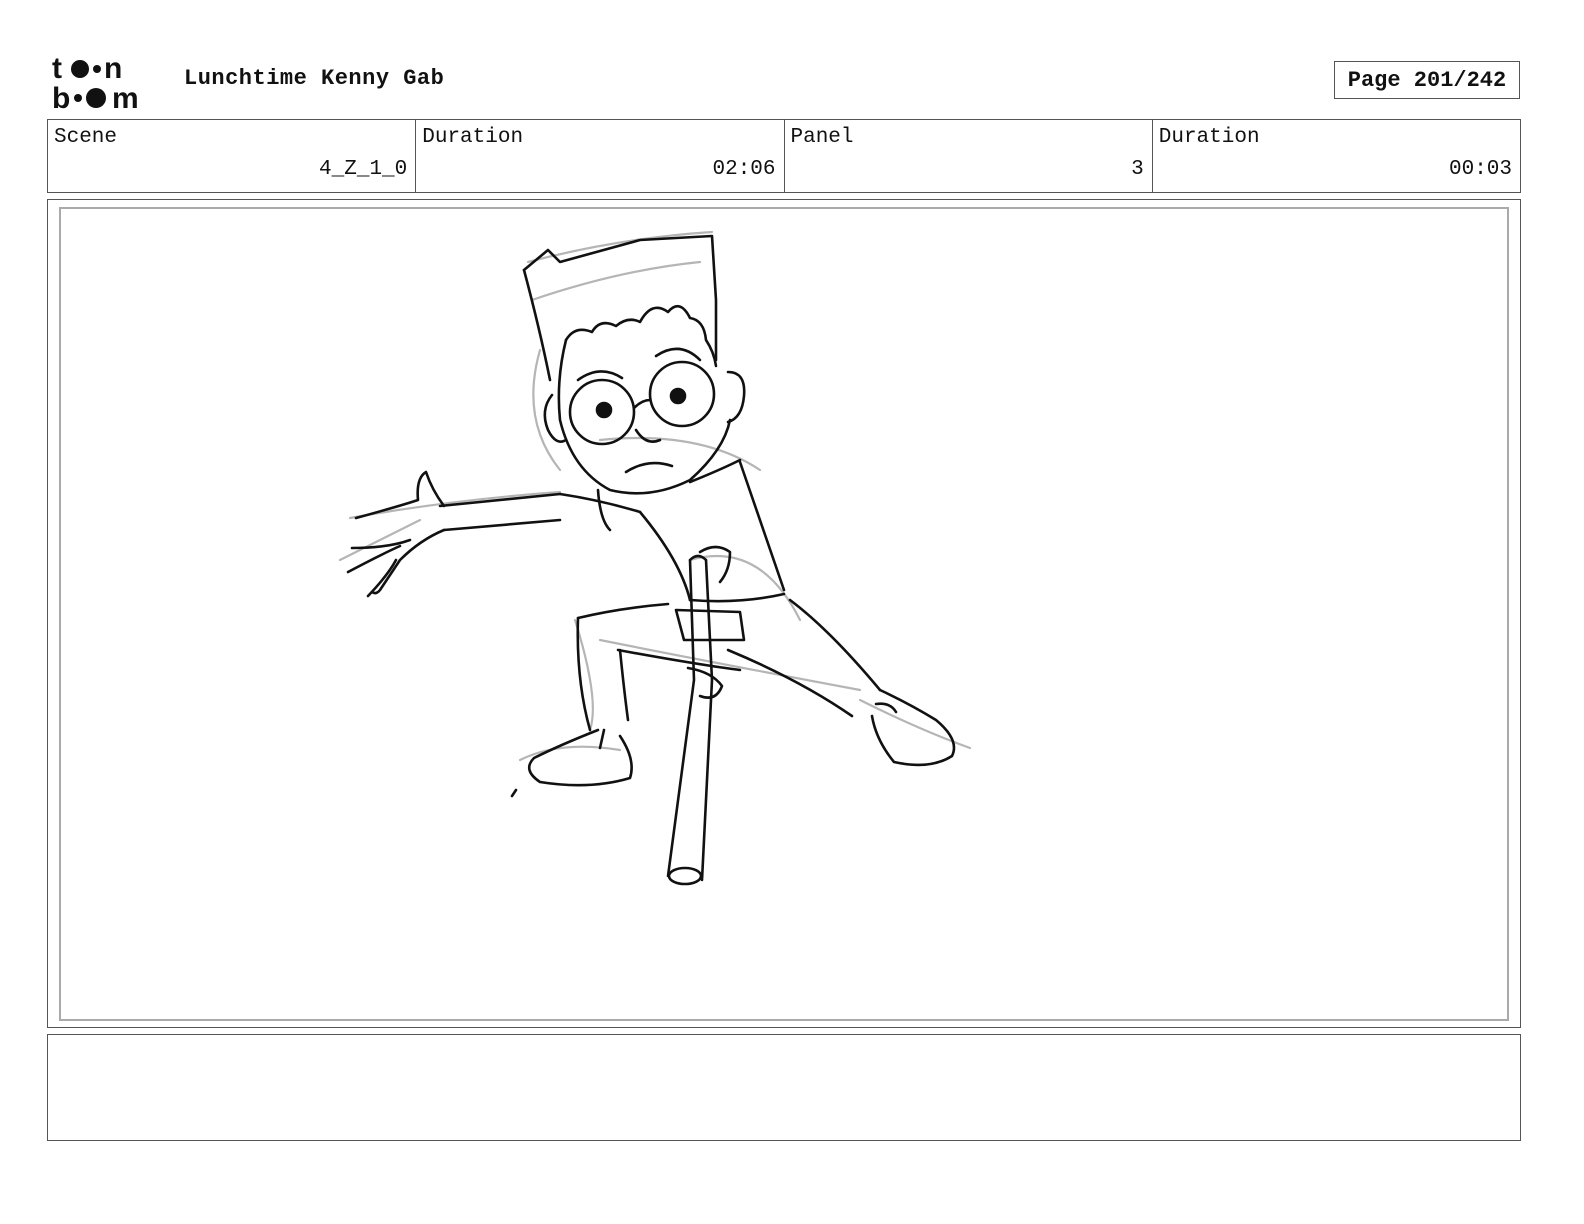  Describe the element at coordinates (57, 68) in the screenshot. I see `svg-text: t` at that location.